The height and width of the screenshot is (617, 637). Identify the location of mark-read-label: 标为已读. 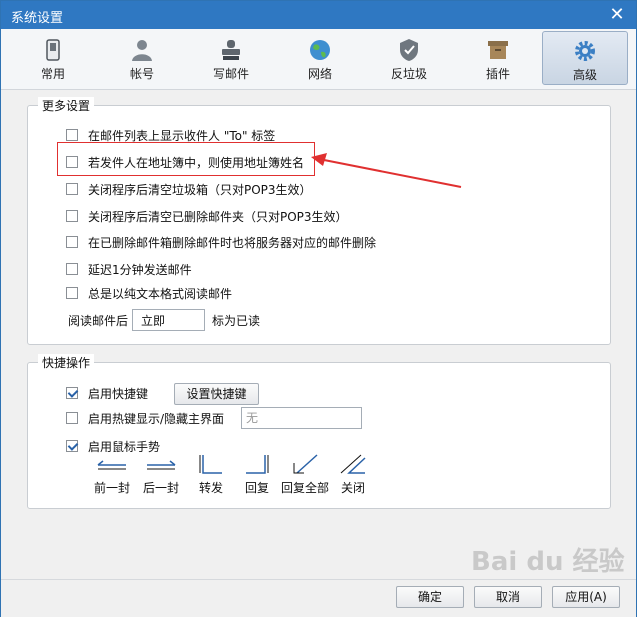
(236, 321).